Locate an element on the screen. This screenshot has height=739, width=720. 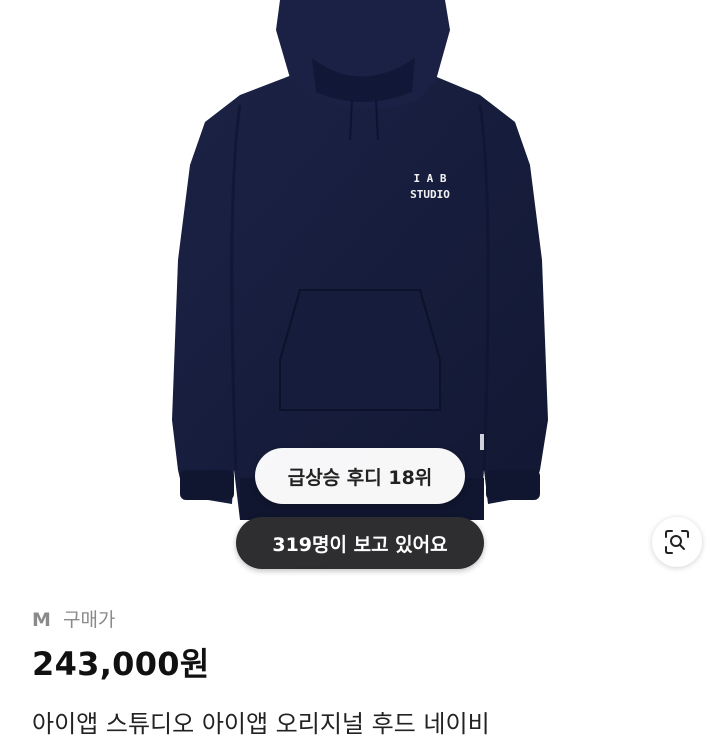
size-label: M is located at coordinates (41, 620).